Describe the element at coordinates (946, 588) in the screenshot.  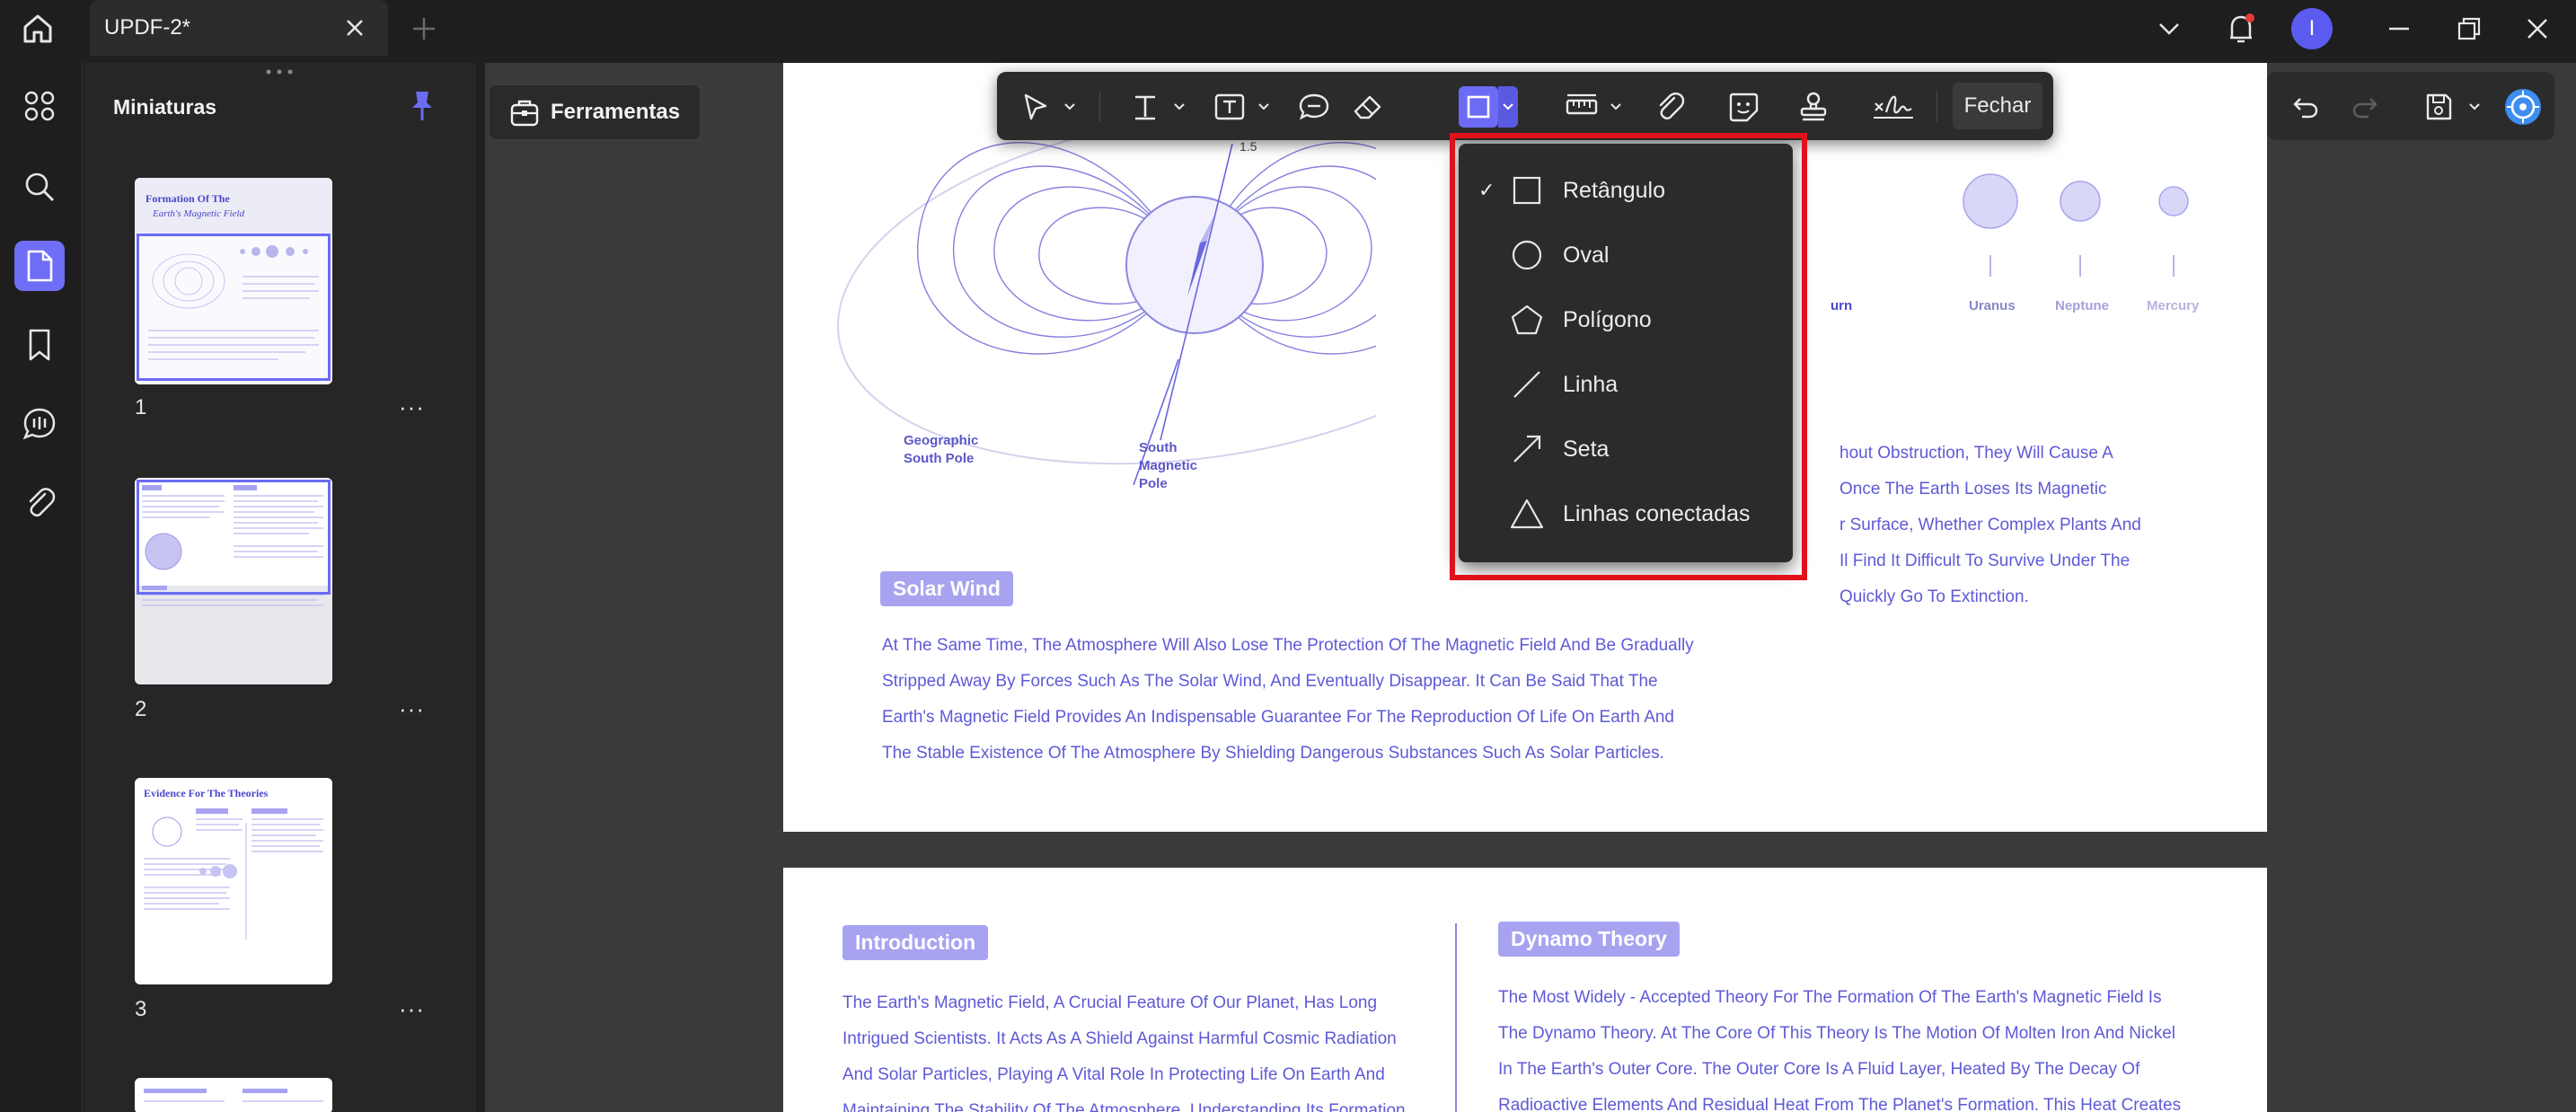
I see `solar-wind-heading: Solar Wind` at that location.